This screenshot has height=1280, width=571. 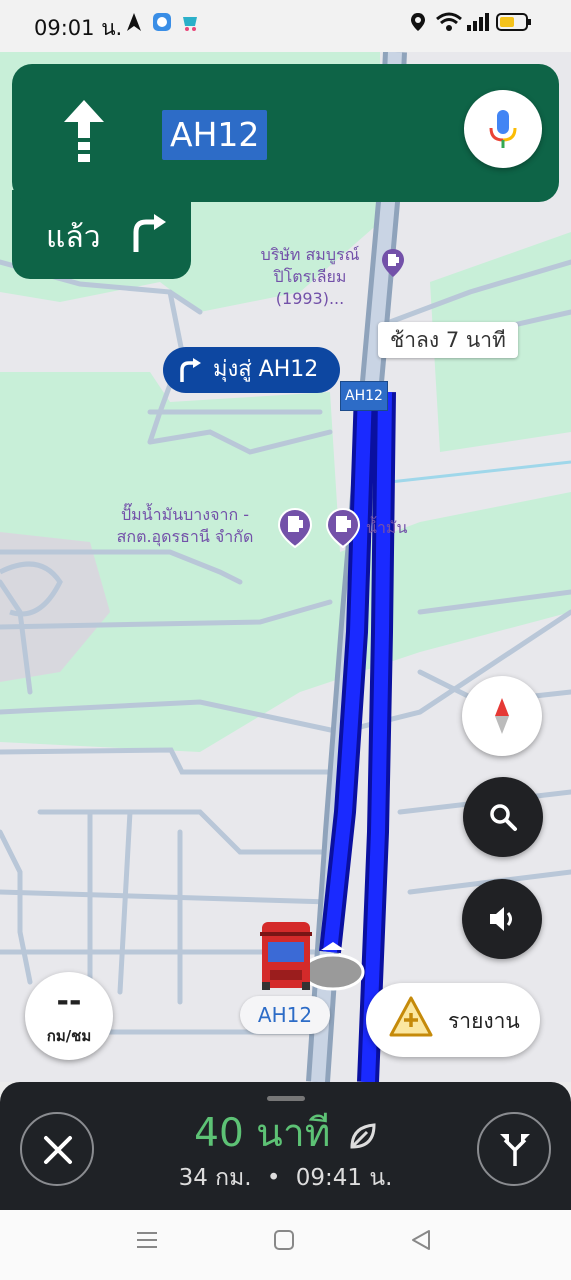 I want to click on search-icon, so click(x=503, y=817).